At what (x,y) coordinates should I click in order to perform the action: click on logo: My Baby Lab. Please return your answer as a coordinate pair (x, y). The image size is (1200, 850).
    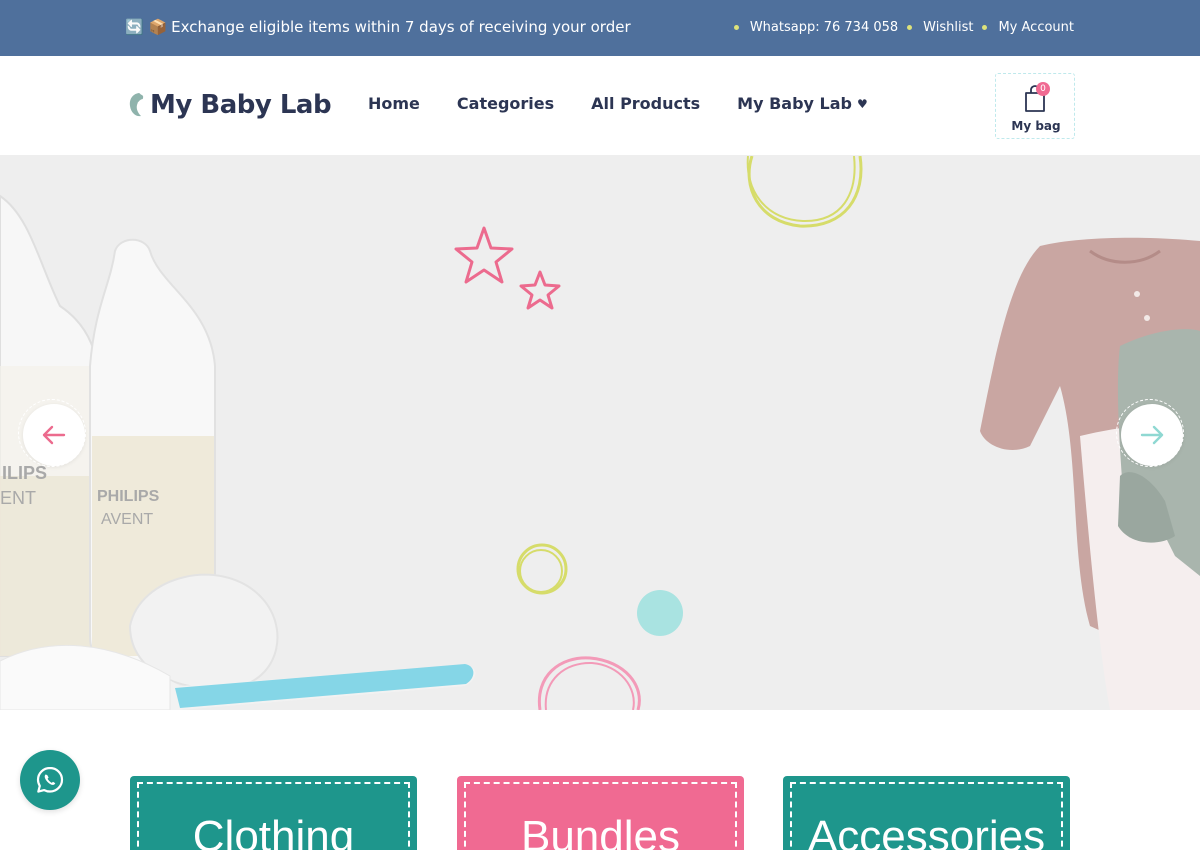
    Looking at the image, I should click on (229, 105).